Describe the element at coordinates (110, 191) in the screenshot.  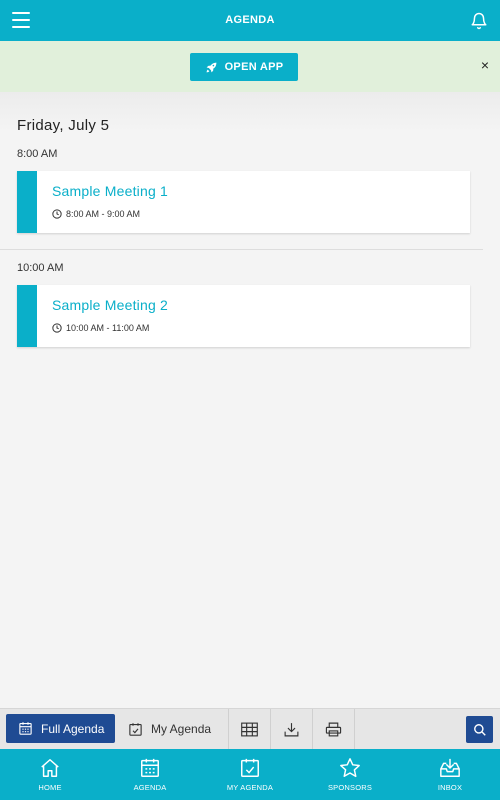
I see `meeting-title: Sample Meeting 1` at that location.